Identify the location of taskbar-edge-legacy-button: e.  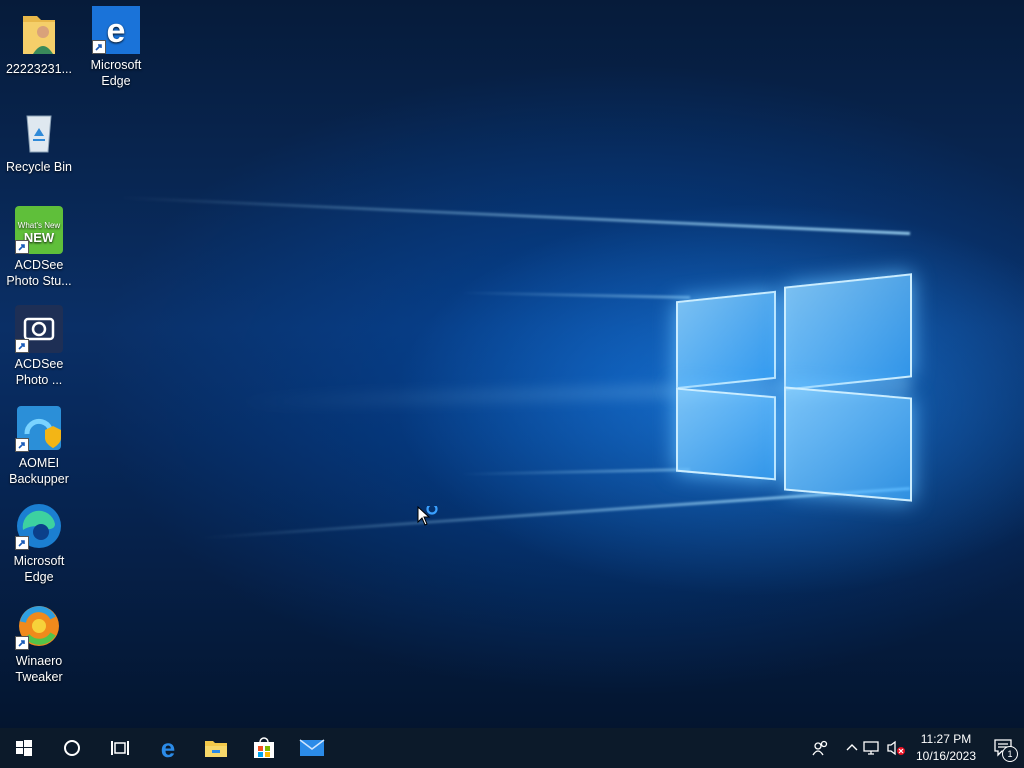
(168, 748).